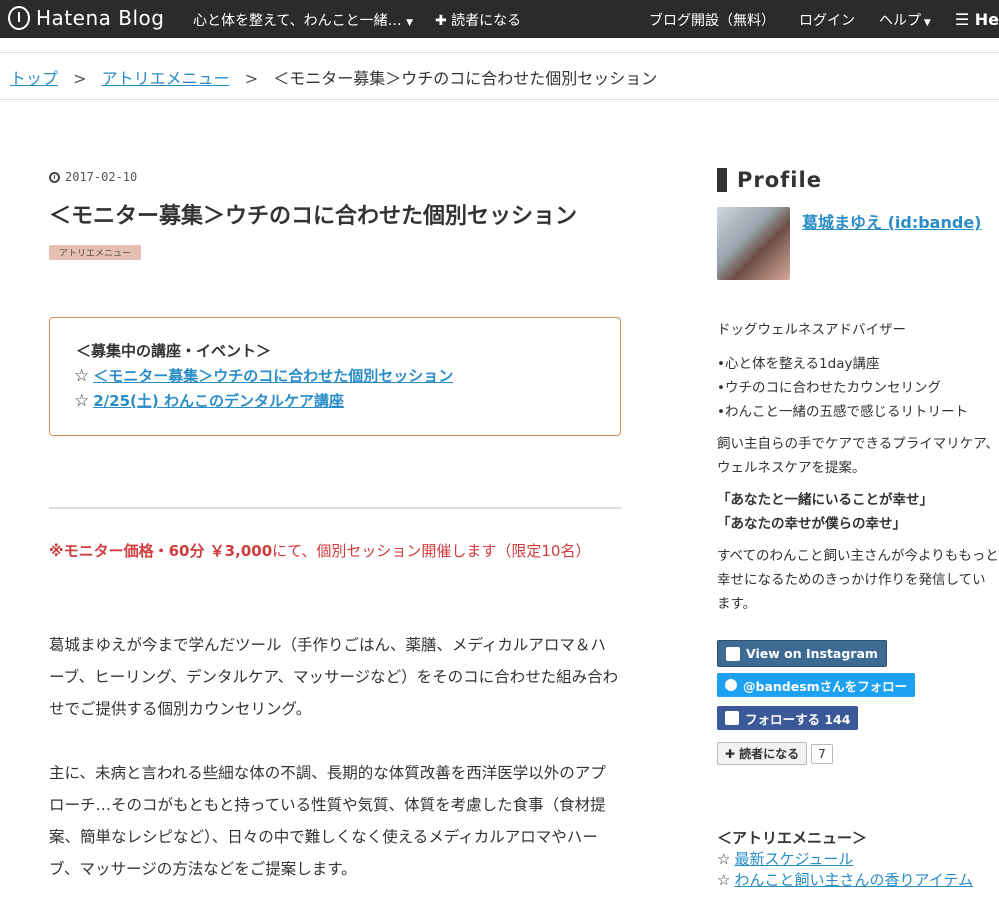 The height and width of the screenshot is (915, 999). Describe the element at coordinates (792, 838) in the screenshot. I see `atelier-menu-heading: ＜アトリエメニュー＞` at that location.